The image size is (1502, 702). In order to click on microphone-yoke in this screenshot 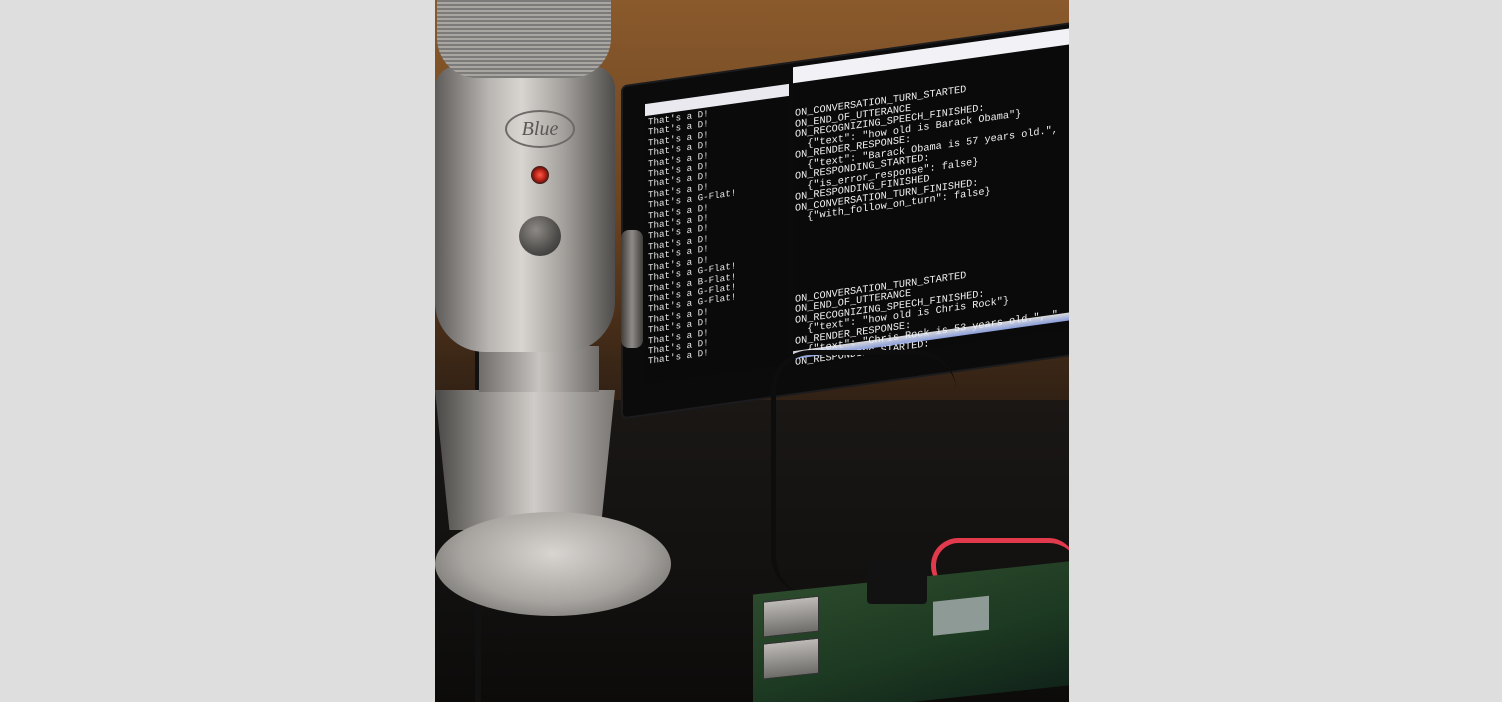, I will do `click(632, 289)`.